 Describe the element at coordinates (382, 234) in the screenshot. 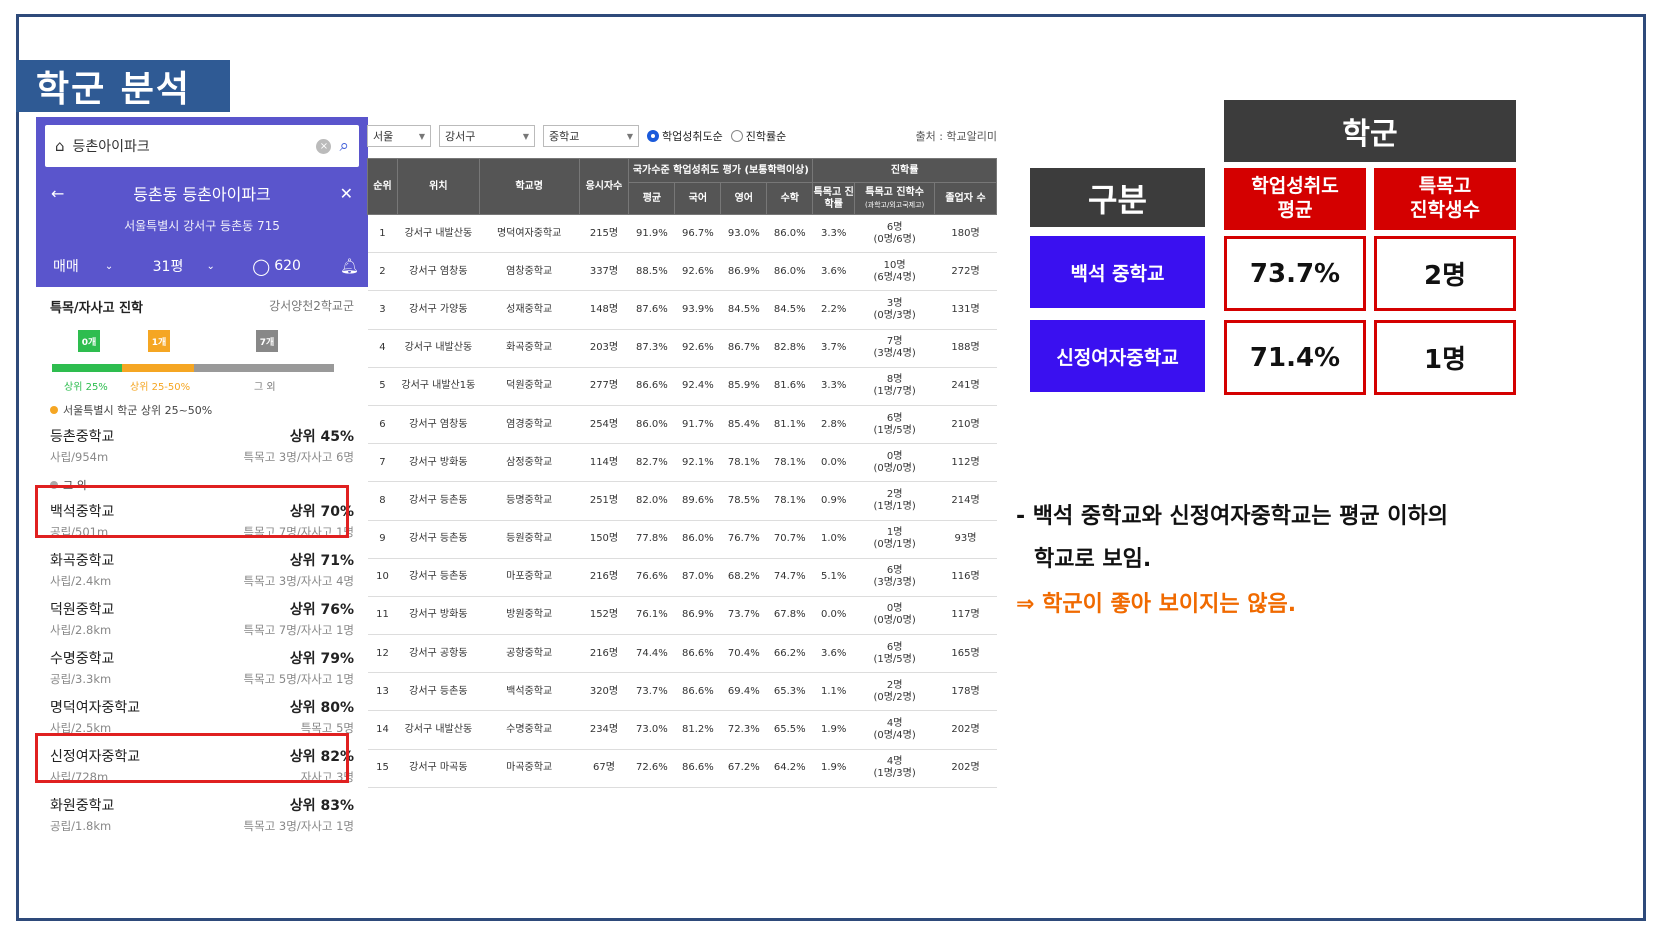

I see `table-cell: 1` at that location.